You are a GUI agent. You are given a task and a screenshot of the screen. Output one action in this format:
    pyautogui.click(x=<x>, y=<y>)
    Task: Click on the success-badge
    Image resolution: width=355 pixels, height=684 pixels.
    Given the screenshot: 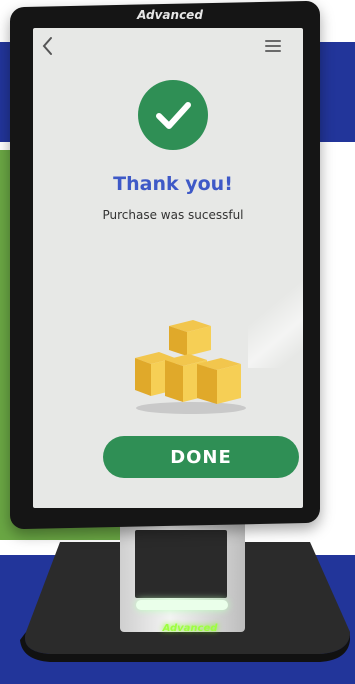 What is the action you would take?
    pyautogui.click(x=173, y=115)
    